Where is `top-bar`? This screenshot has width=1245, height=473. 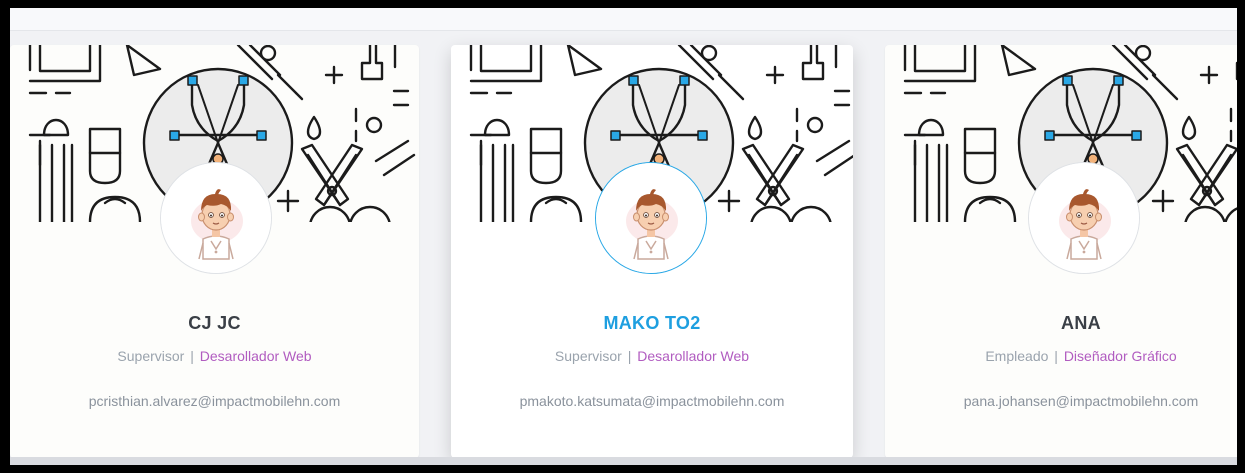 top-bar is located at coordinates (623, 19).